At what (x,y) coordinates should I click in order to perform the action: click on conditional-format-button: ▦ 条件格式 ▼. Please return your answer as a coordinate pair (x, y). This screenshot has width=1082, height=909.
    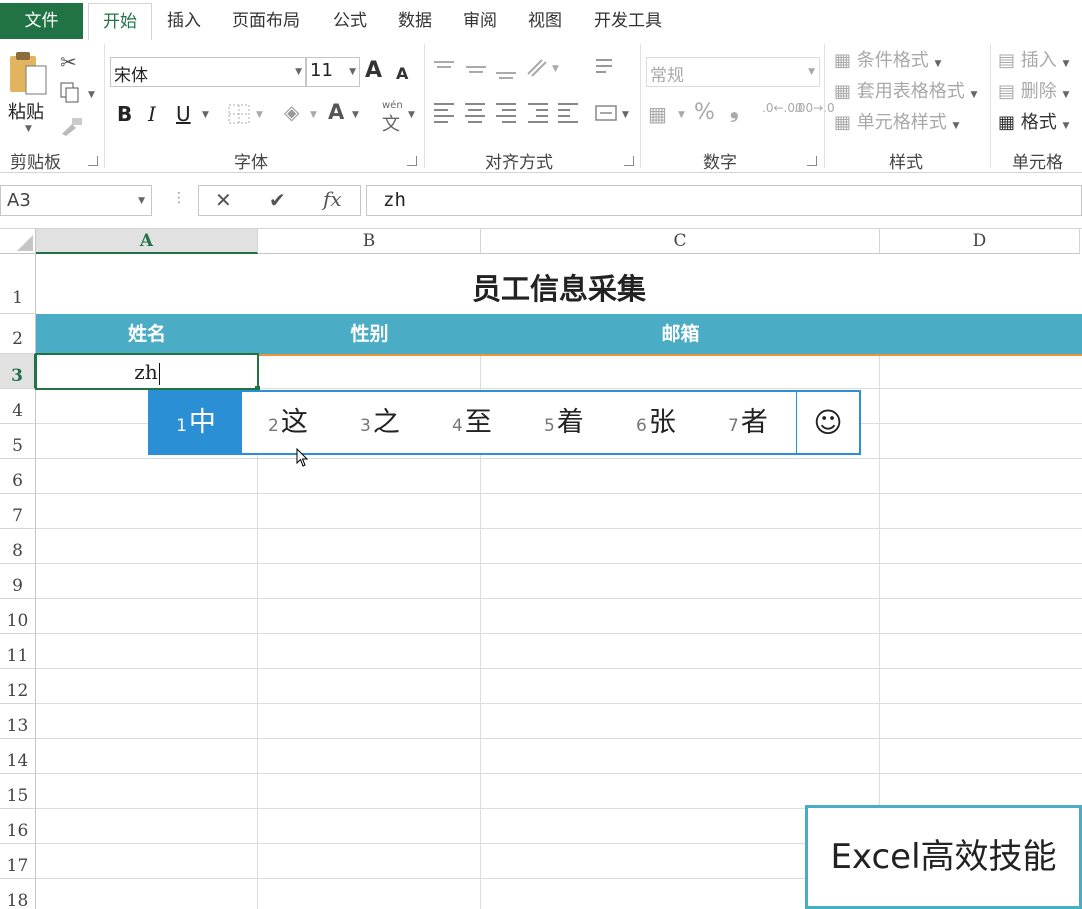
    Looking at the image, I should click on (887, 59).